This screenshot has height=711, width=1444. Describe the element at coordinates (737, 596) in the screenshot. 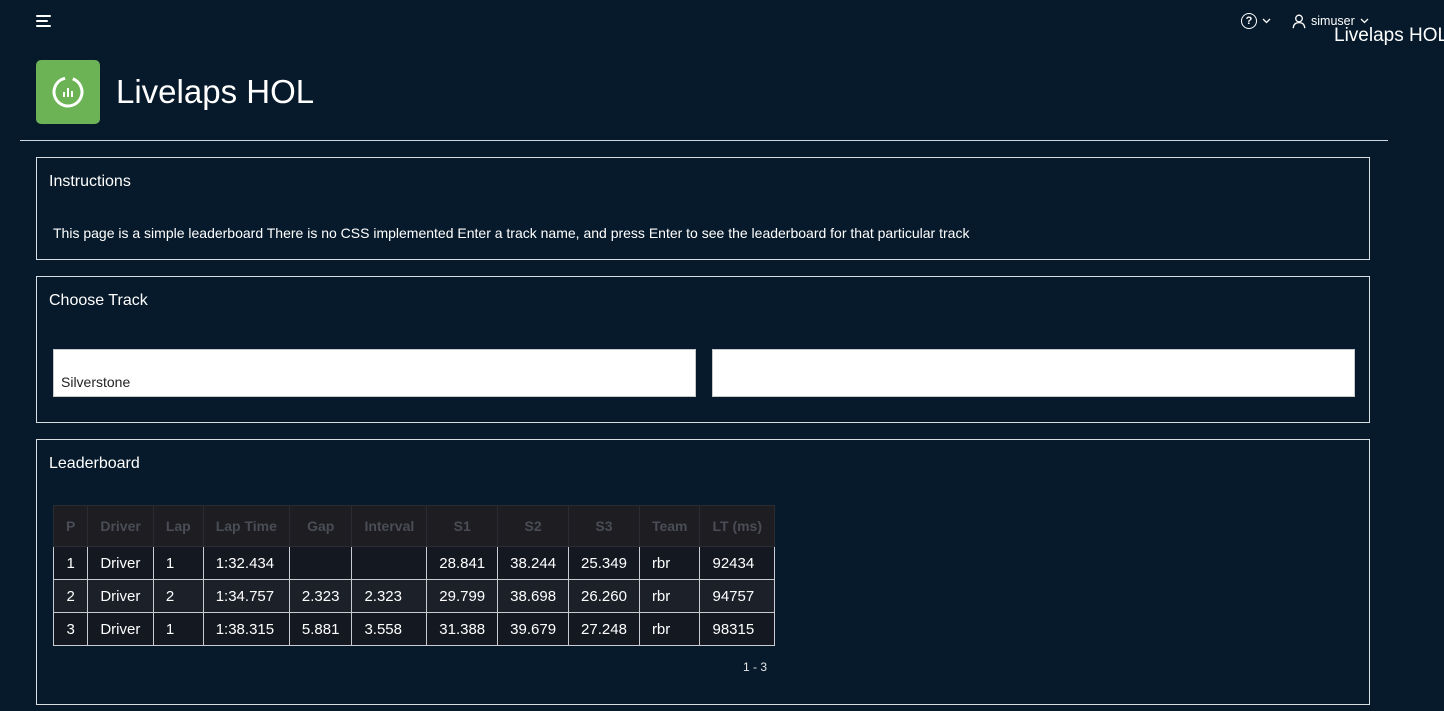

I see `table-cell: 94757` at that location.